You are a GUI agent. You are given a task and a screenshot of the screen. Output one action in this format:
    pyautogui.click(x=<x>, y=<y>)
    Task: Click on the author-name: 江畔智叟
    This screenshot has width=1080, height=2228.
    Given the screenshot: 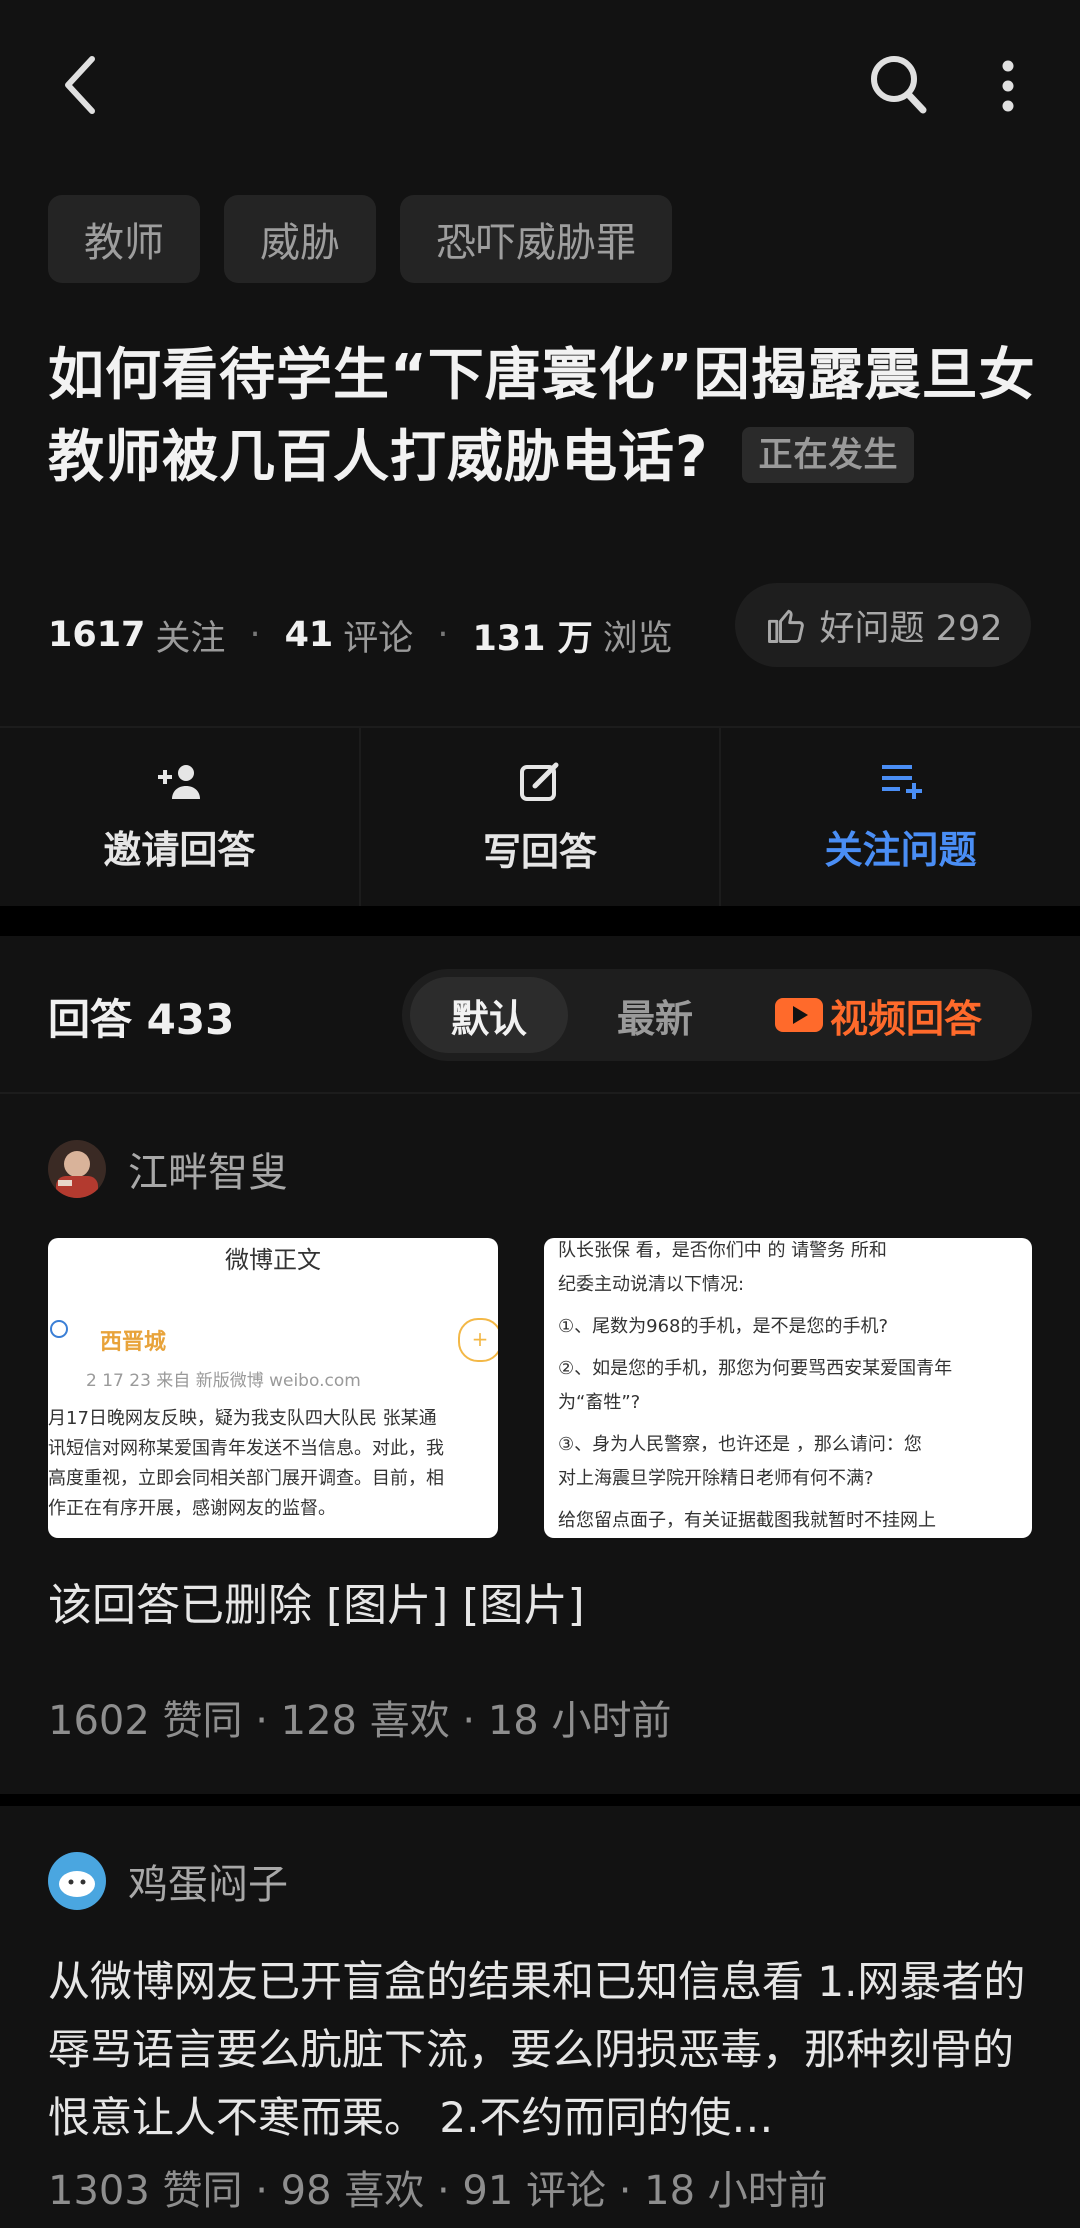 What is the action you would take?
    pyautogui.click(x=208, y=1173)
    